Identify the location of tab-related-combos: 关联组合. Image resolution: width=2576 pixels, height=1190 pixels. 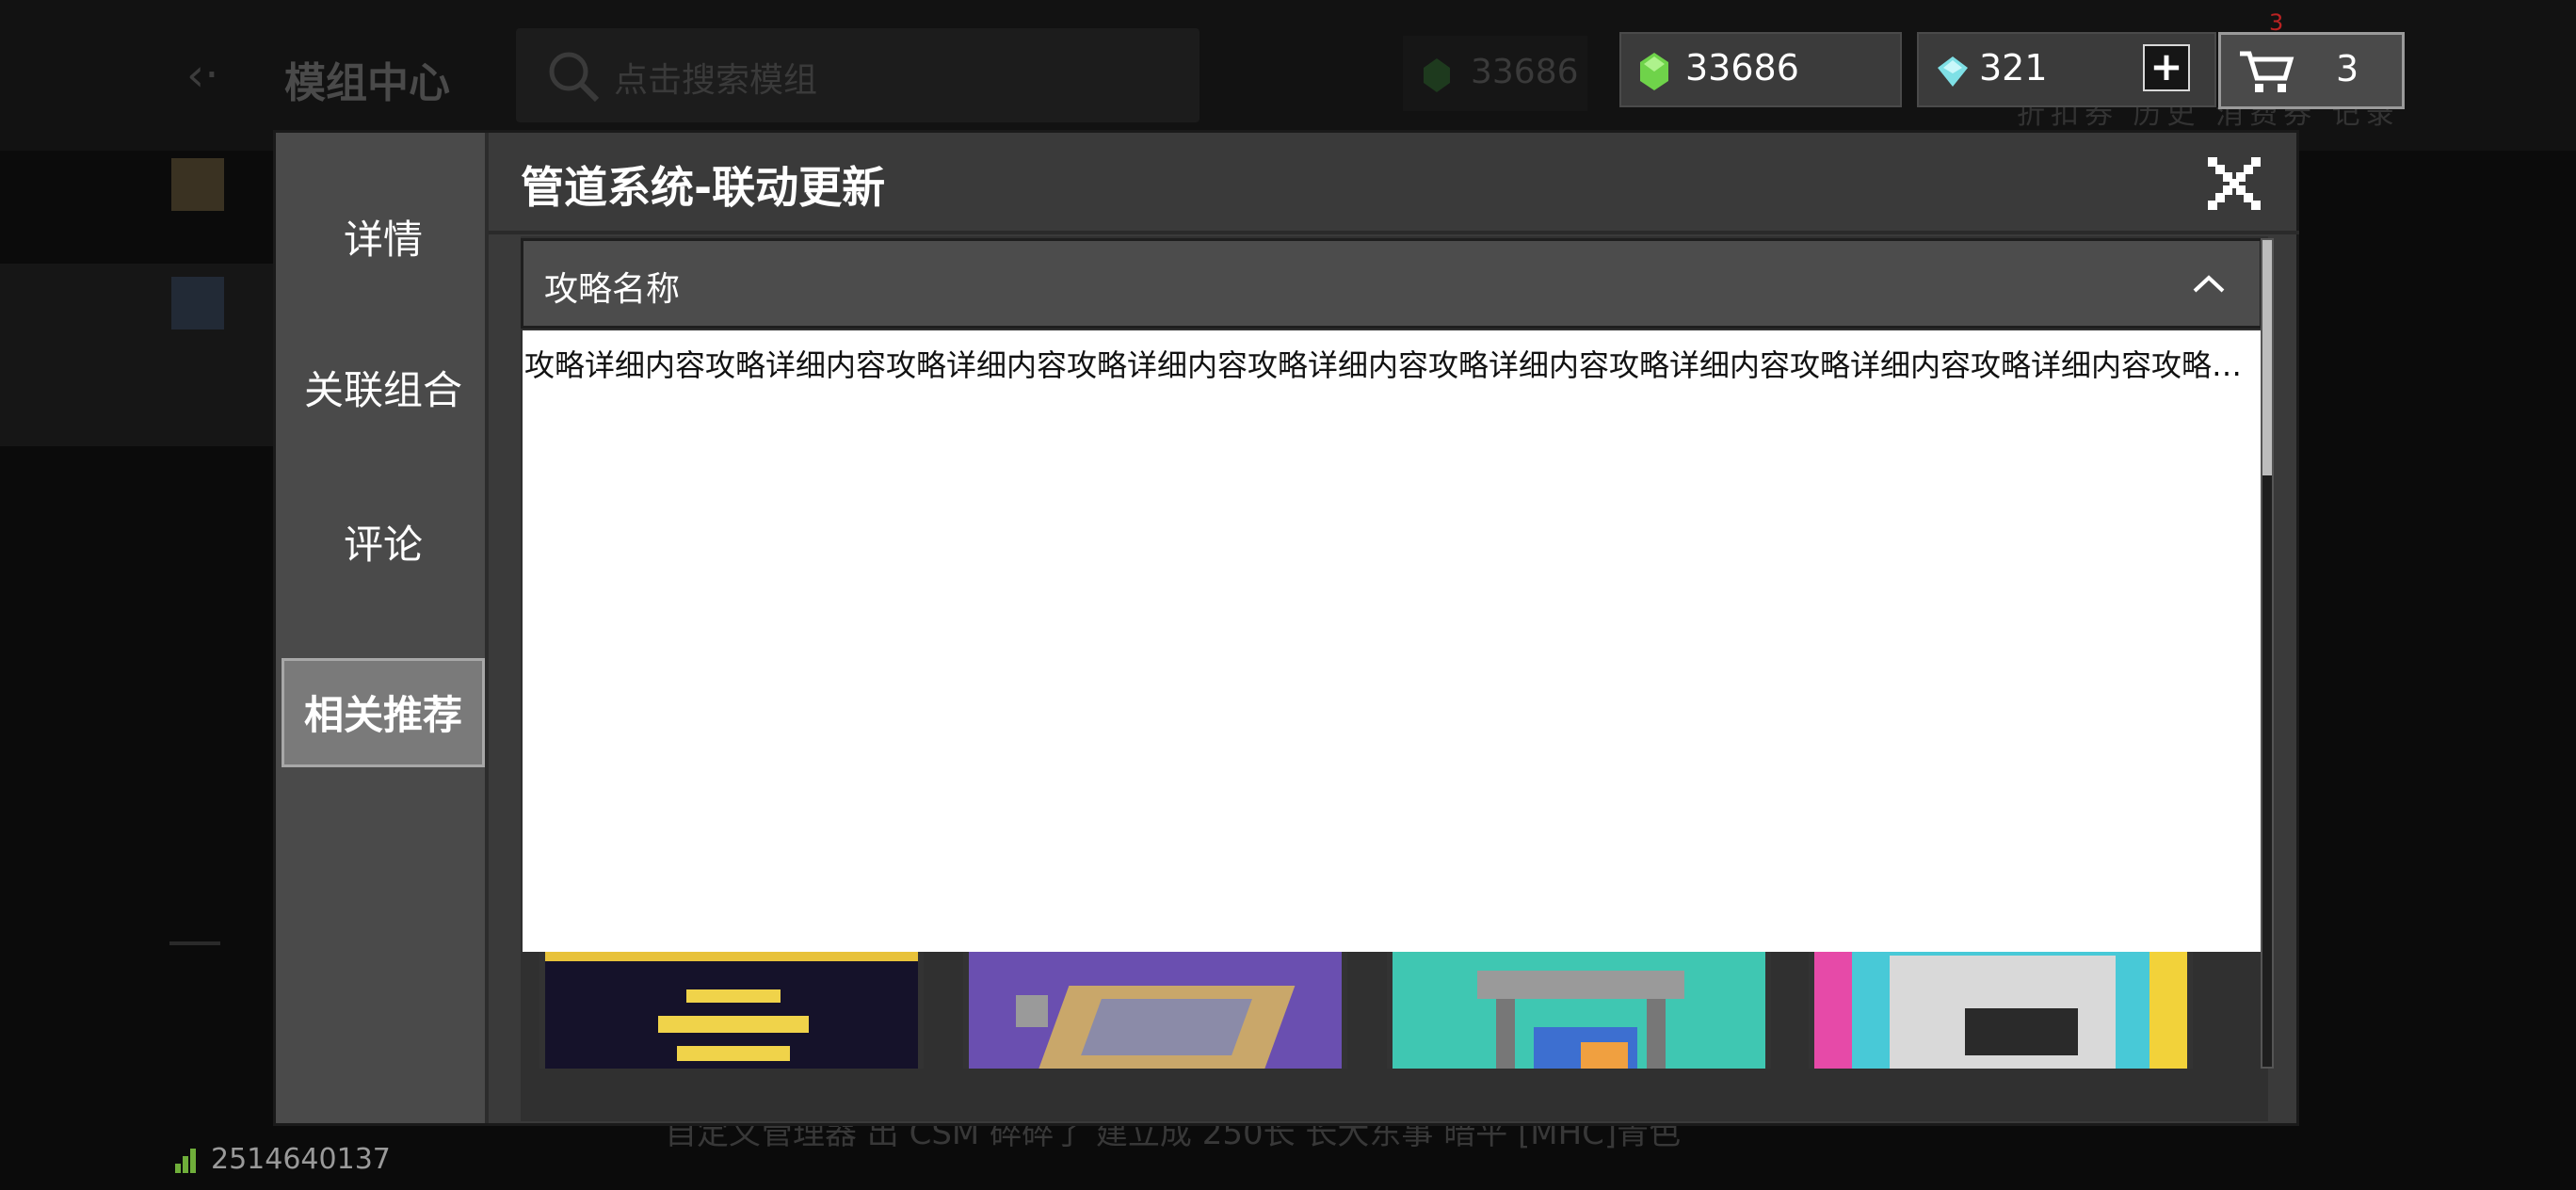
(383, 390).